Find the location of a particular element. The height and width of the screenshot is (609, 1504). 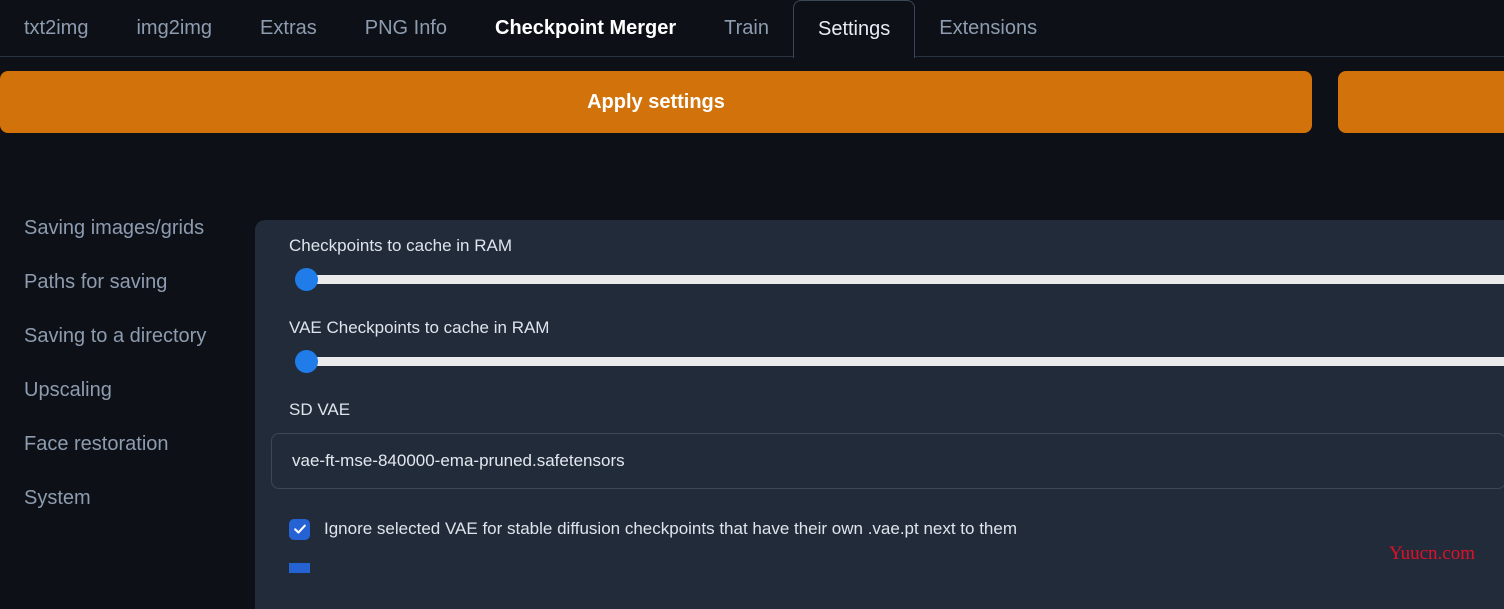

field-vae-checkpoints-cache-ram: VAE Checkpoints to cache in RAM is located at coordinates (879, 343).